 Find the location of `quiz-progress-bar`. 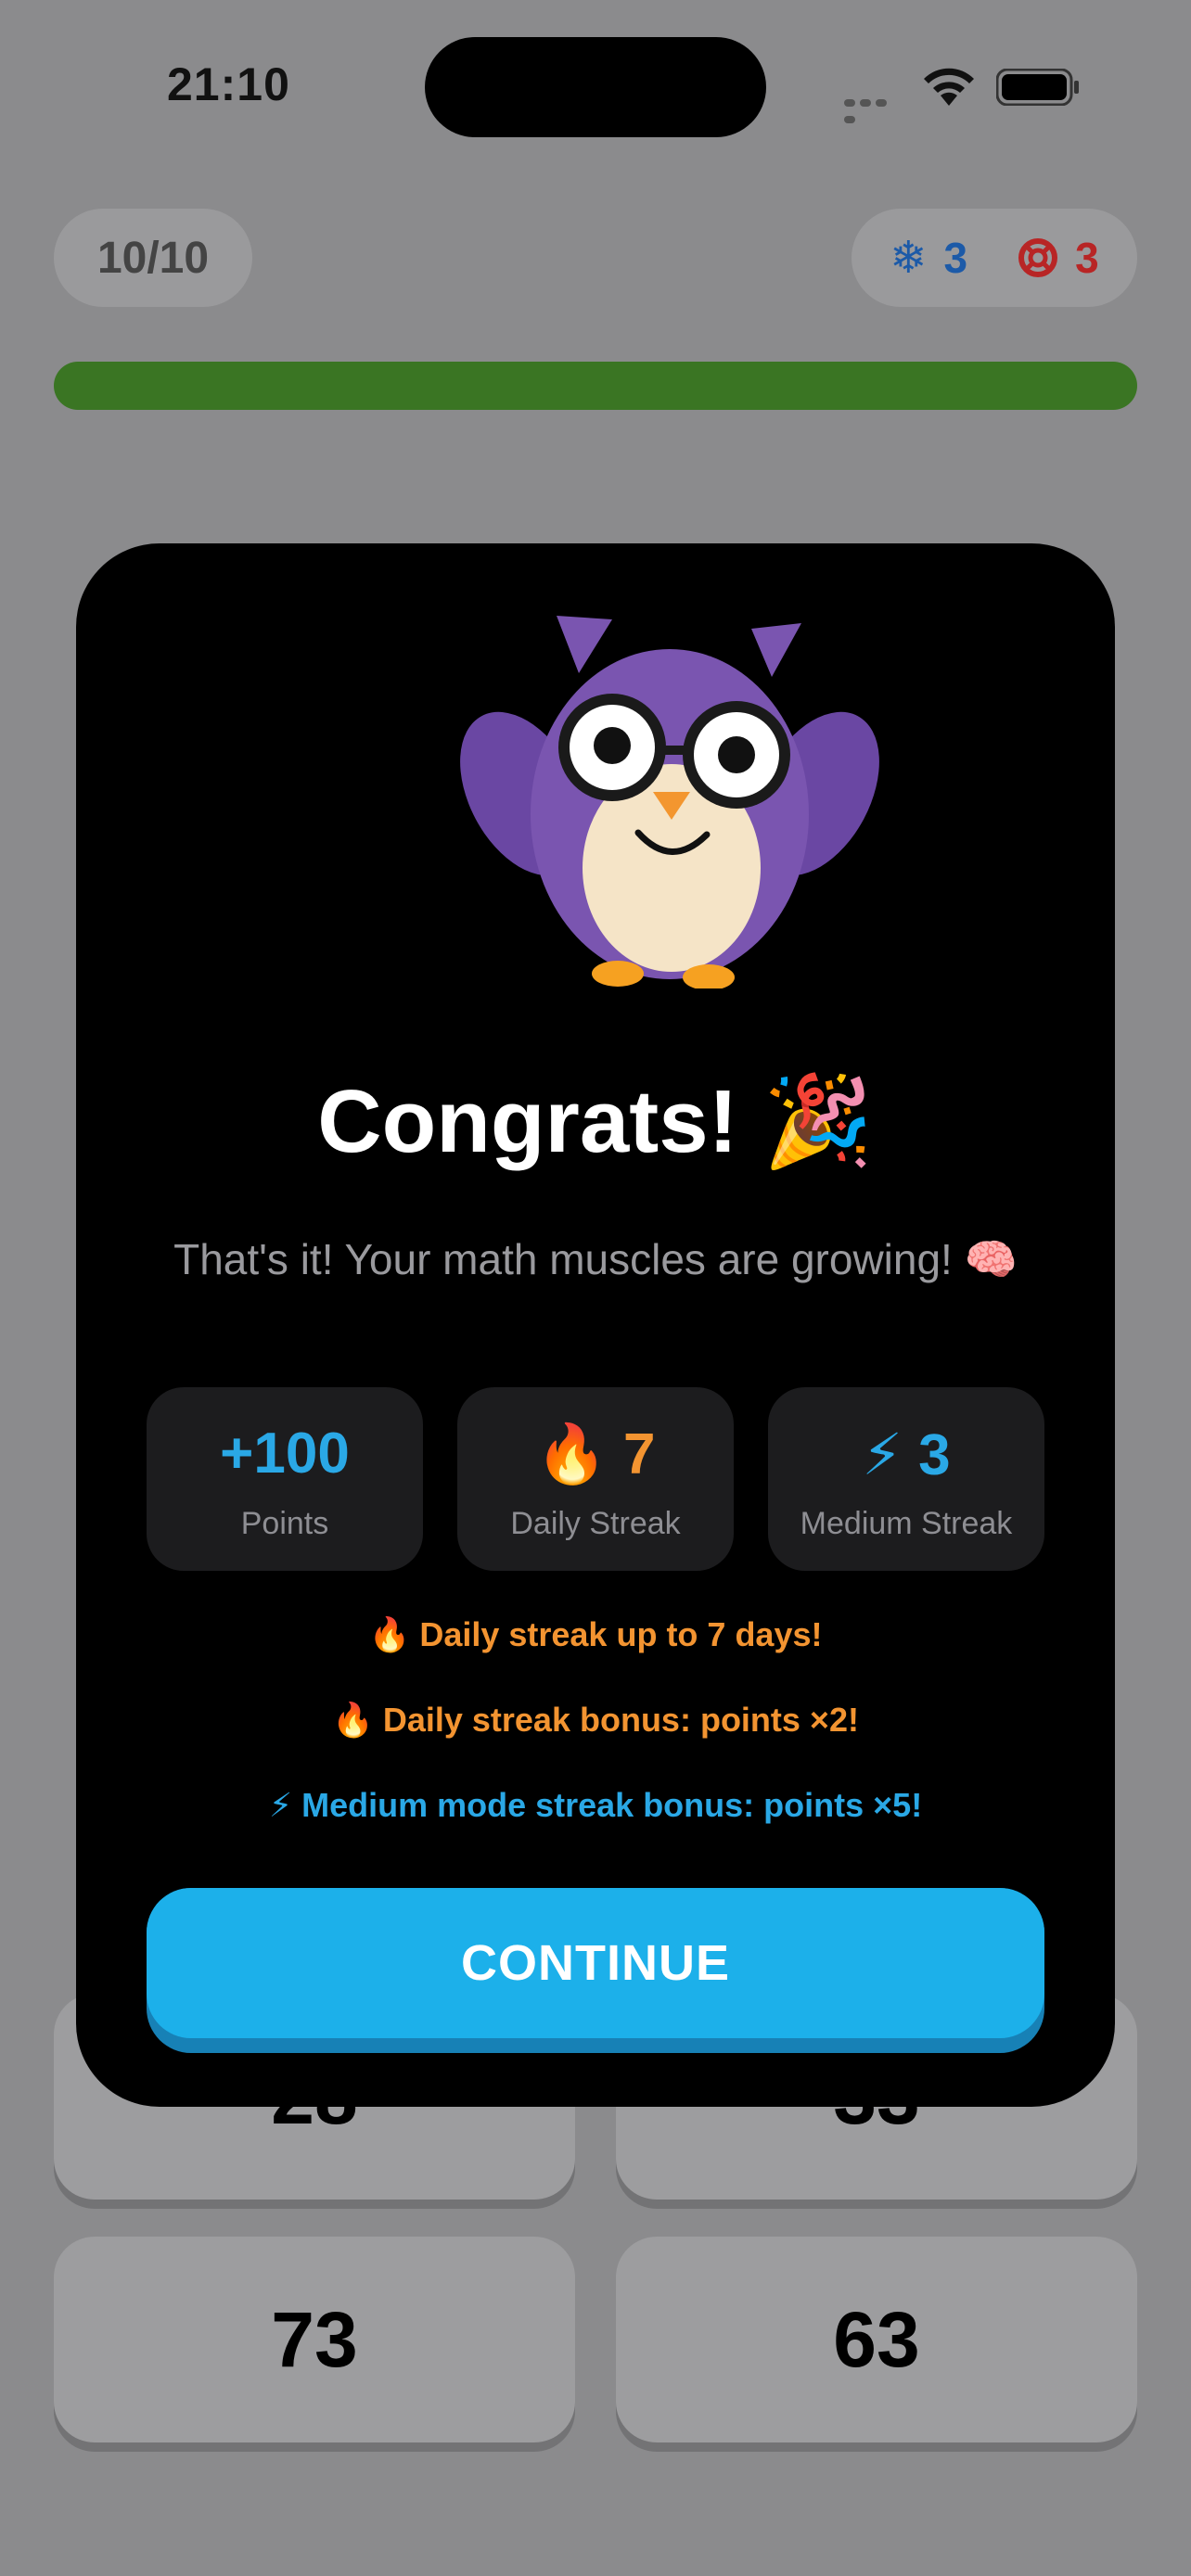

quiz-progress-bar is located at coordinates (595, 386).